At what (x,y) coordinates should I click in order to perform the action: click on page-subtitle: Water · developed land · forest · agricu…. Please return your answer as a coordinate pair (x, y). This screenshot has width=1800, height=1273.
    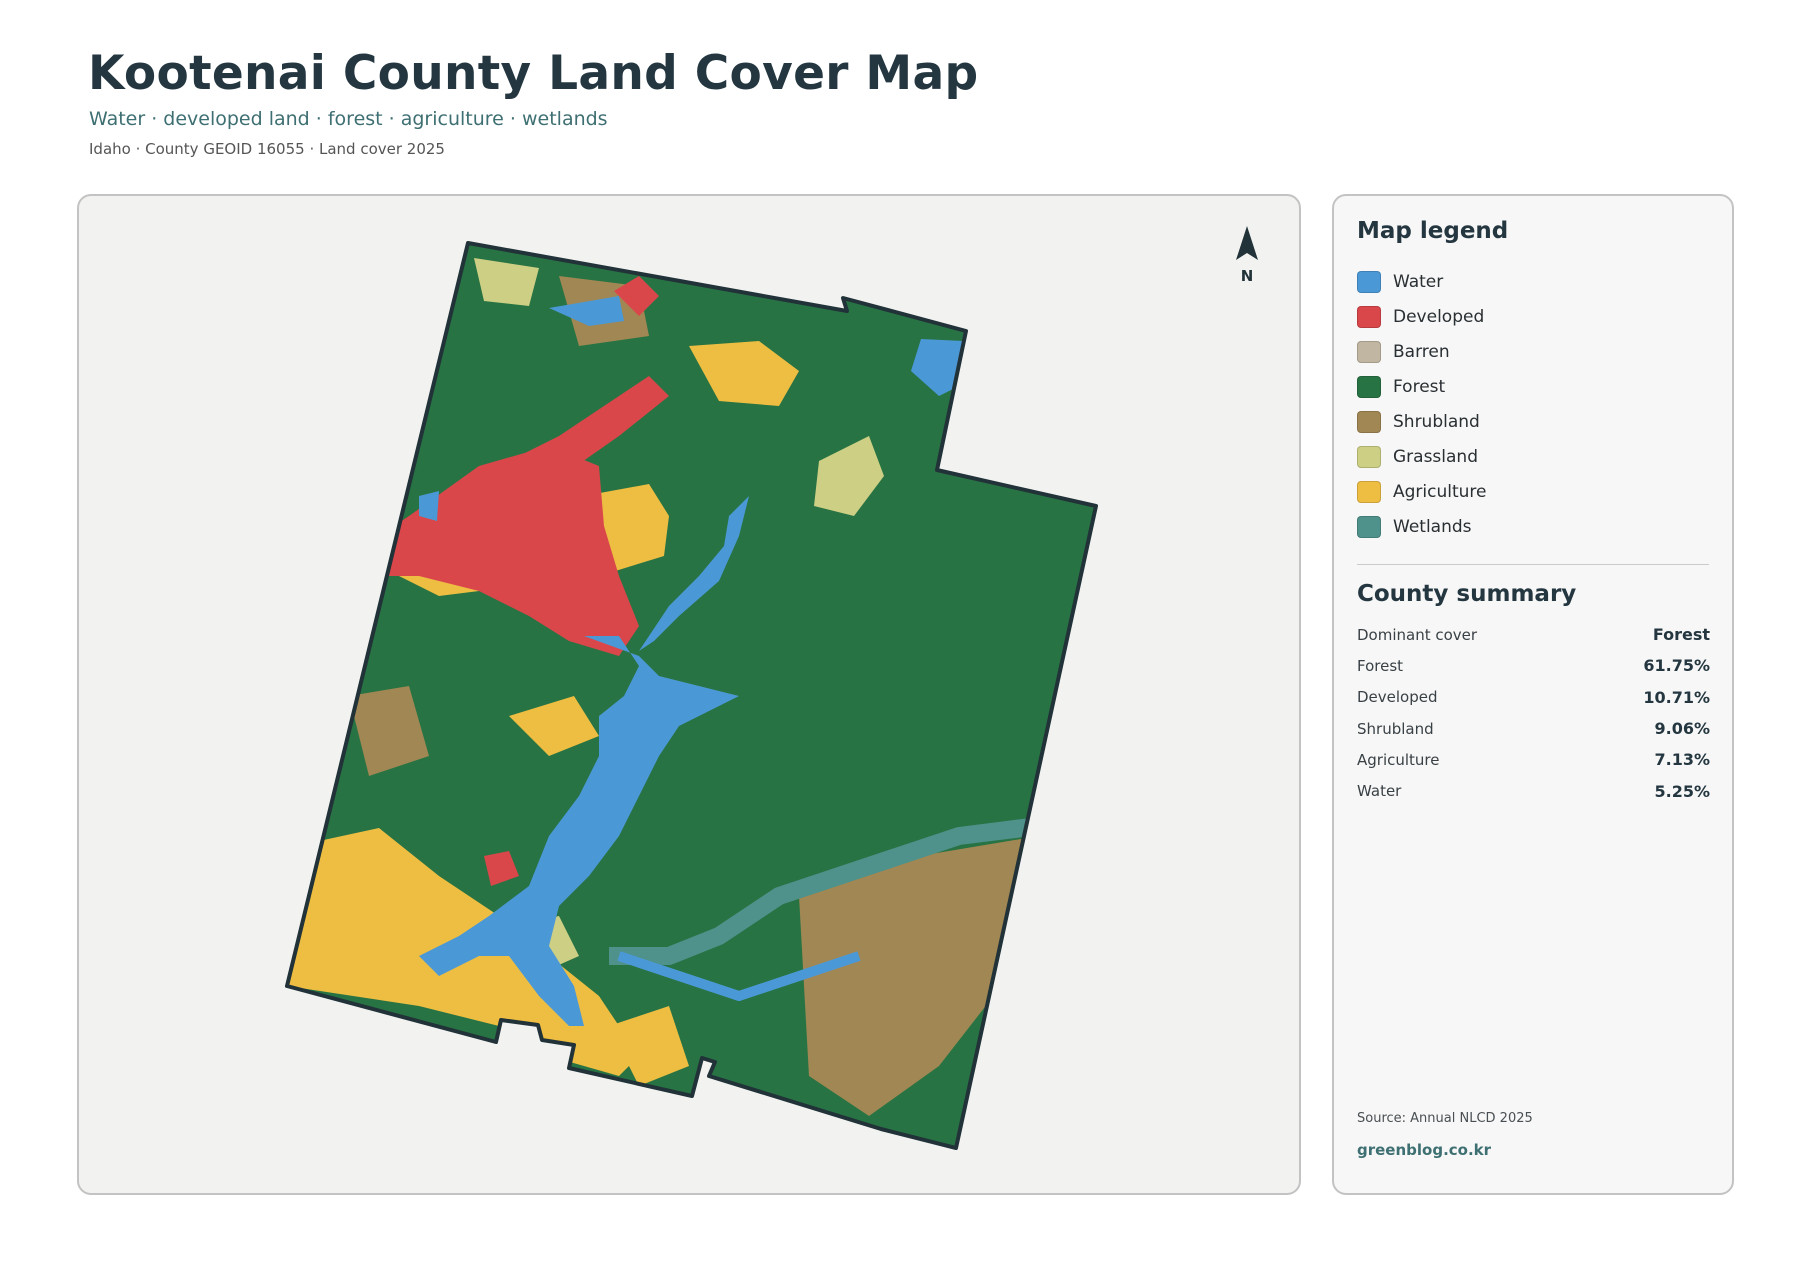
    Looking at the image, I should click on (348, 119).